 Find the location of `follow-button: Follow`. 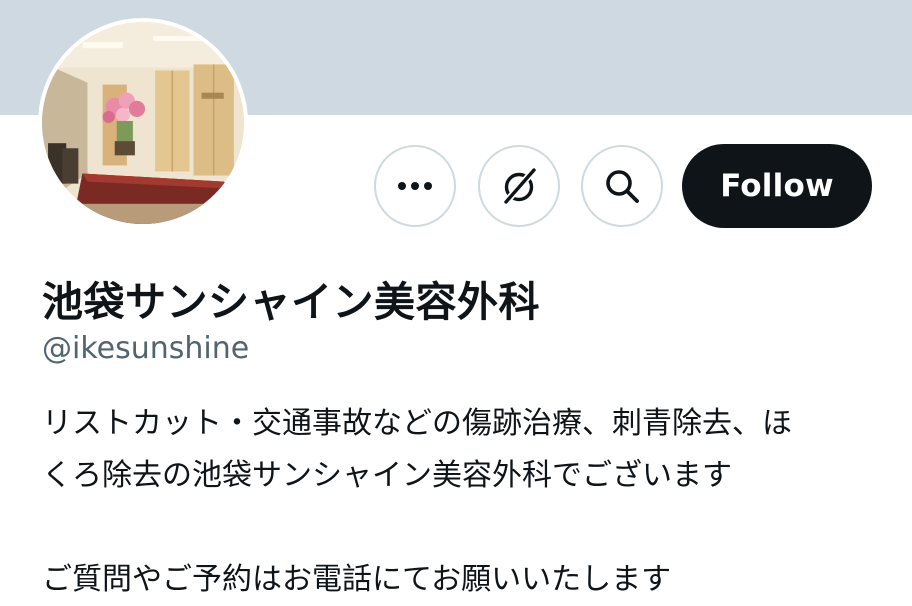

follow-button: Follow is located at coordinates (777, 186).